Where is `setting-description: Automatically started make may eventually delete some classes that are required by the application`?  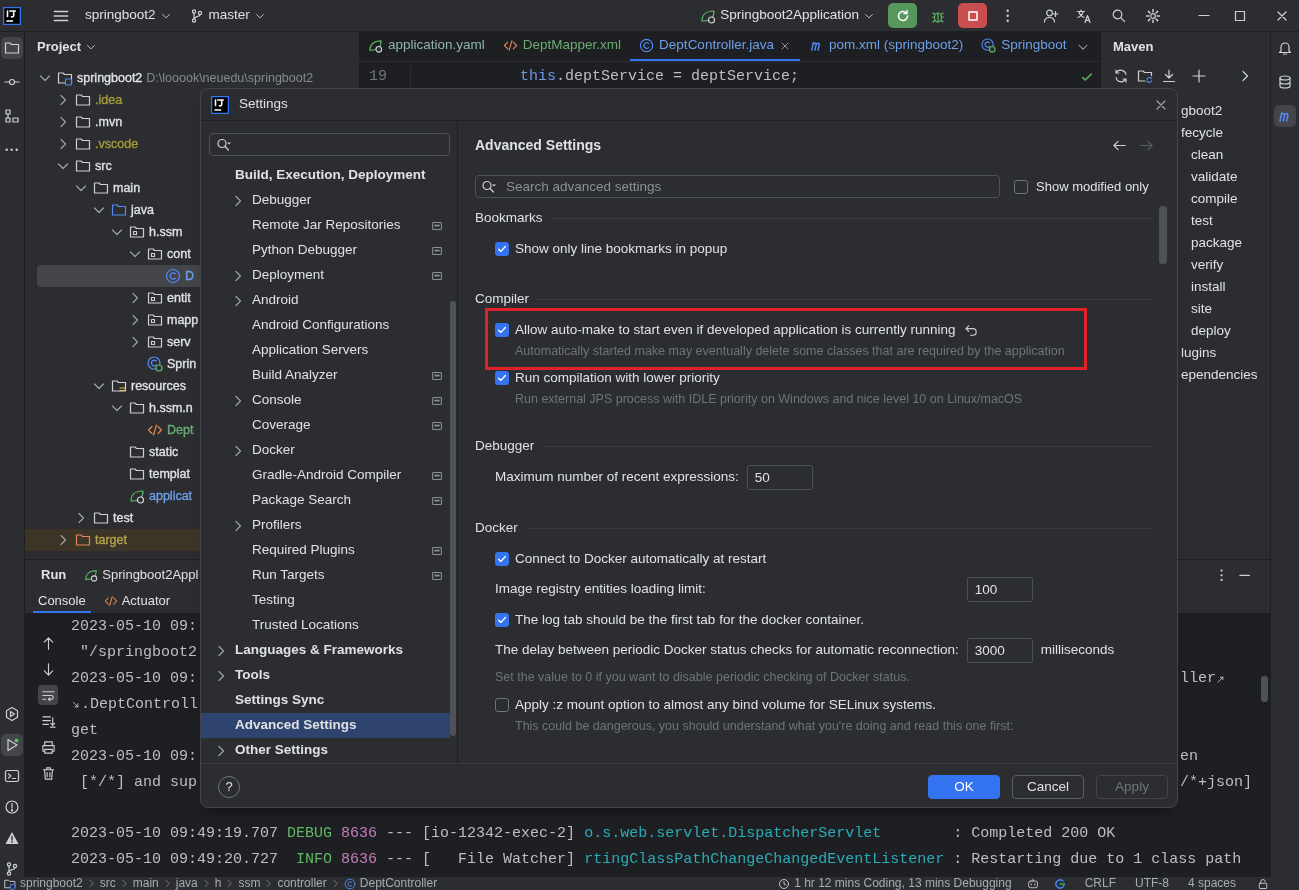 setting-description: Automatically started make may eventually delete some classes that are required by the application is located at coordinates (789, 351).